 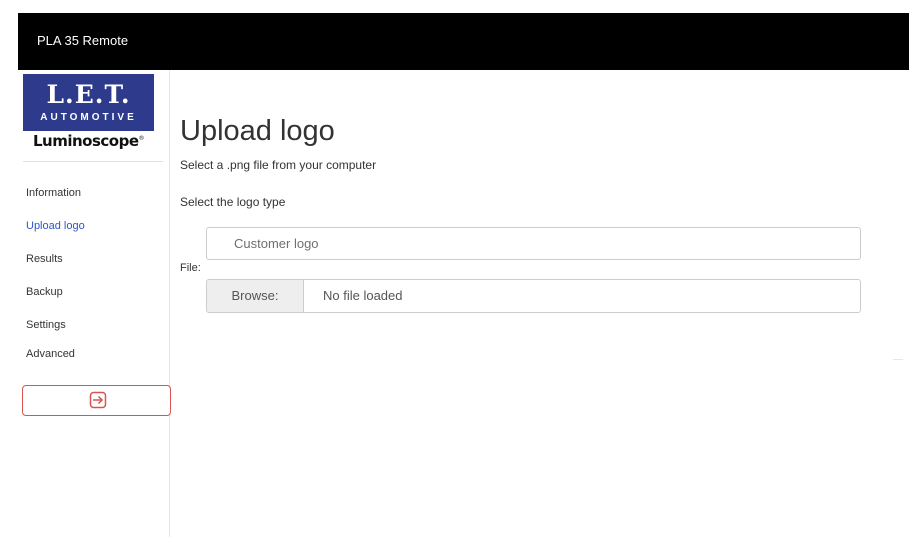 I want to click on sidebar-item-advanced: Advanced, so click(x=50, y=354).